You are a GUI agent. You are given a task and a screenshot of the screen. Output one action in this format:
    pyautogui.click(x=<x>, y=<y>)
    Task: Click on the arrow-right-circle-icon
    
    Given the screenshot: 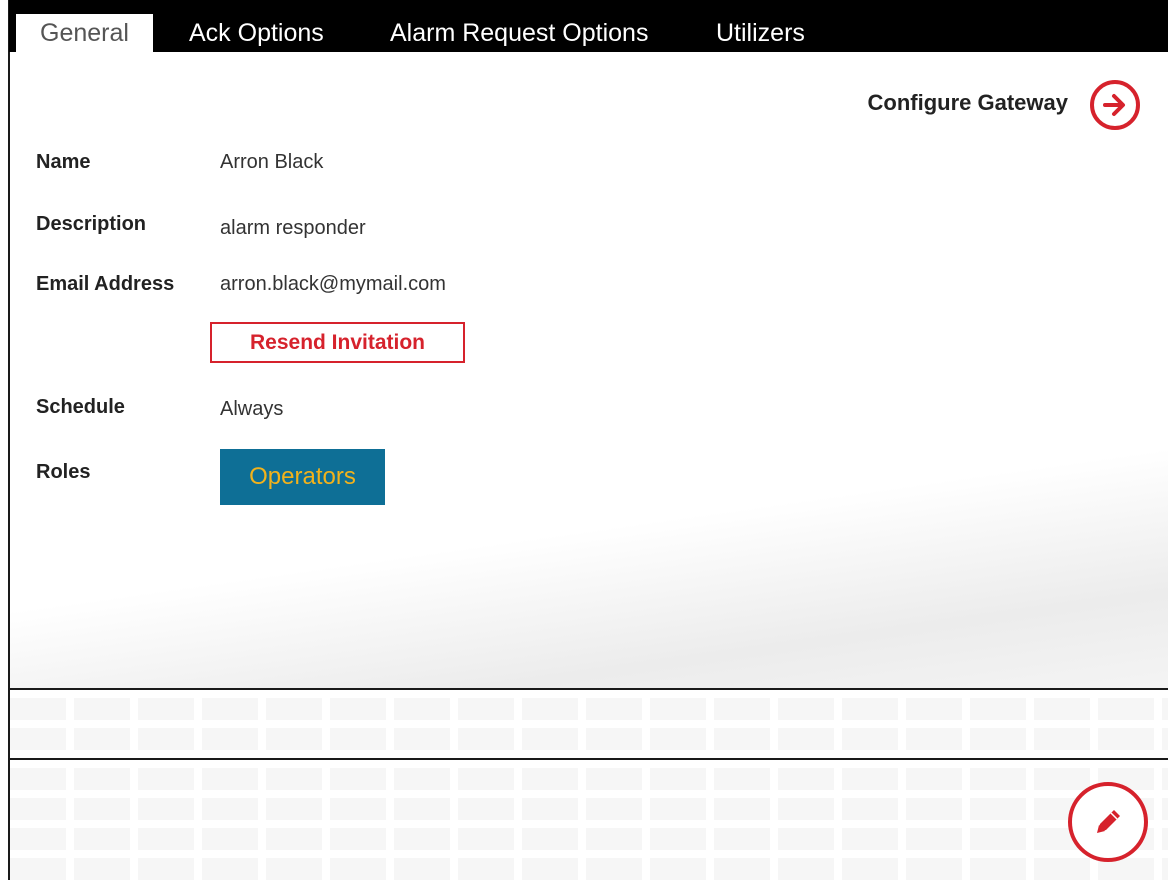 What is the action you would take?
    pyautogui.click(x=1114, y=105)
    